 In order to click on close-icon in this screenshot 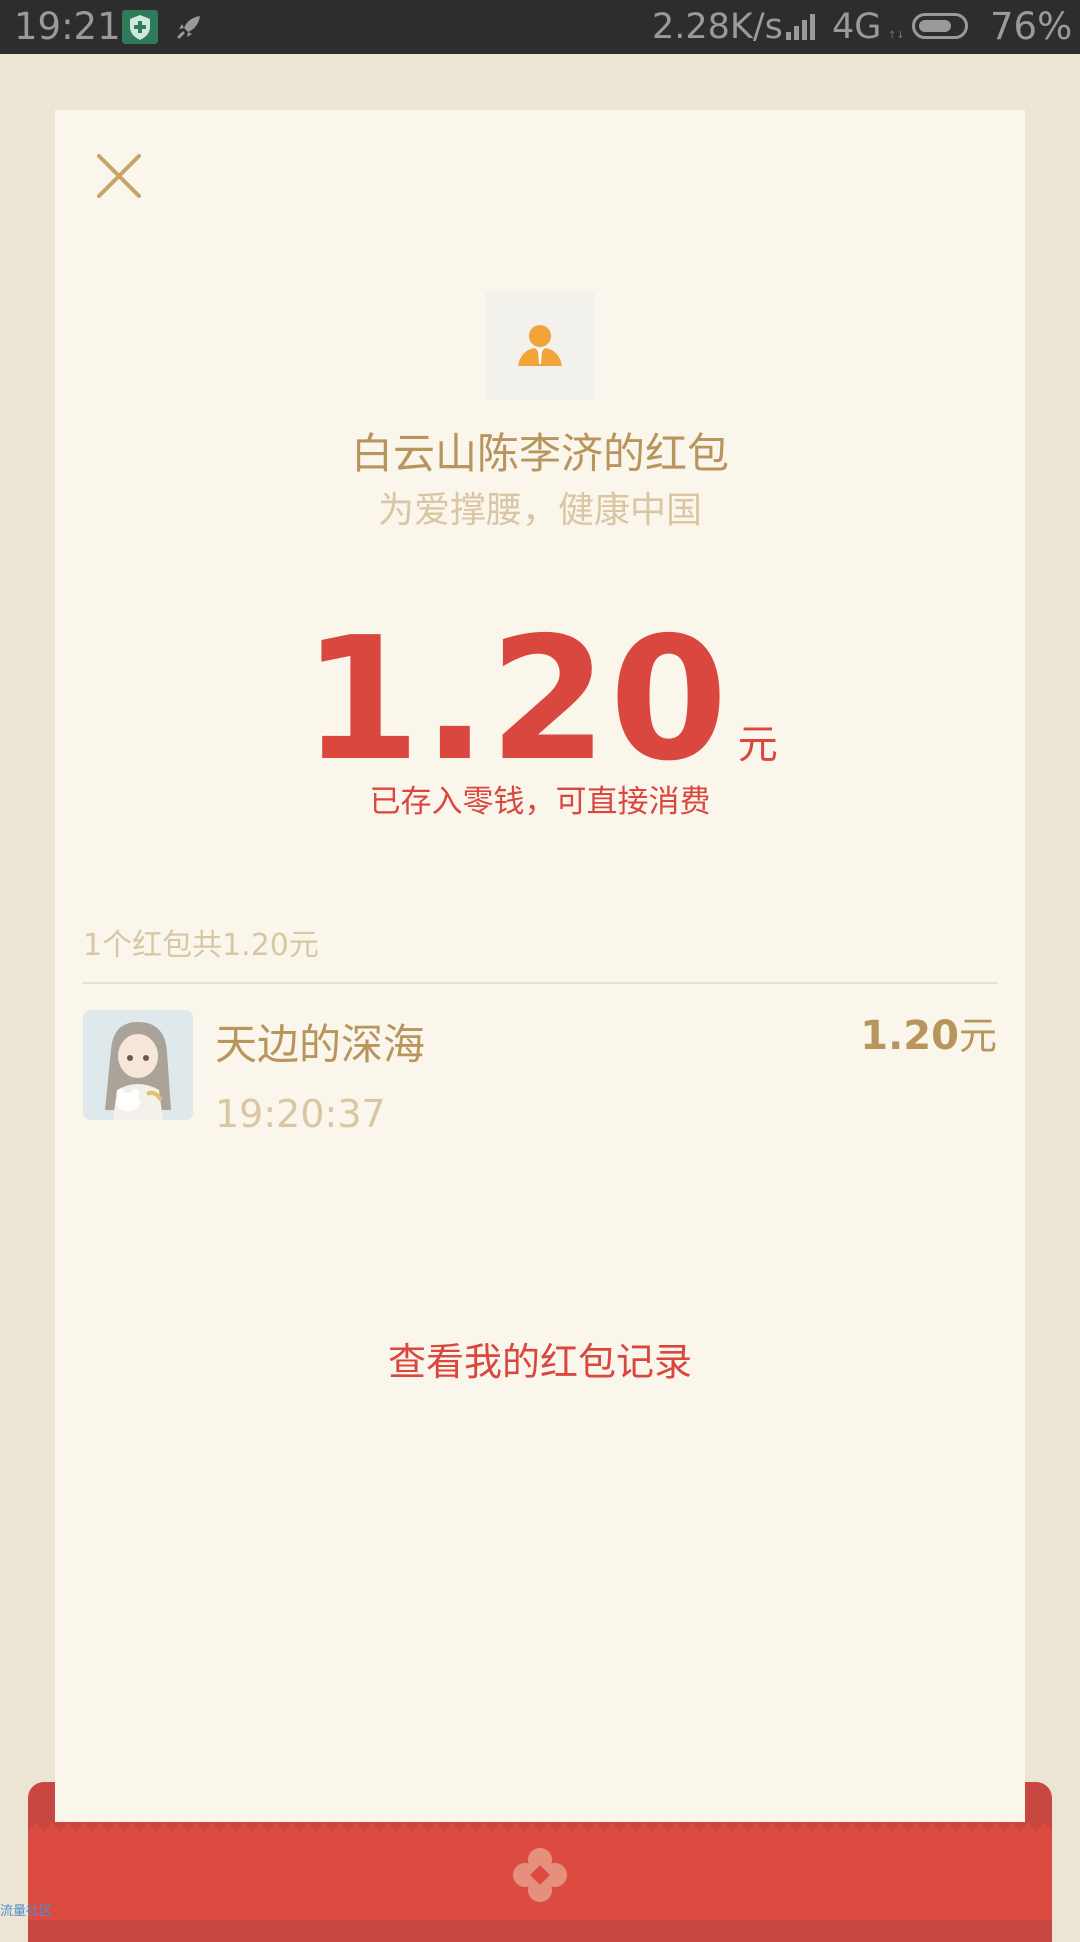, I will do `click(119, 176)`.